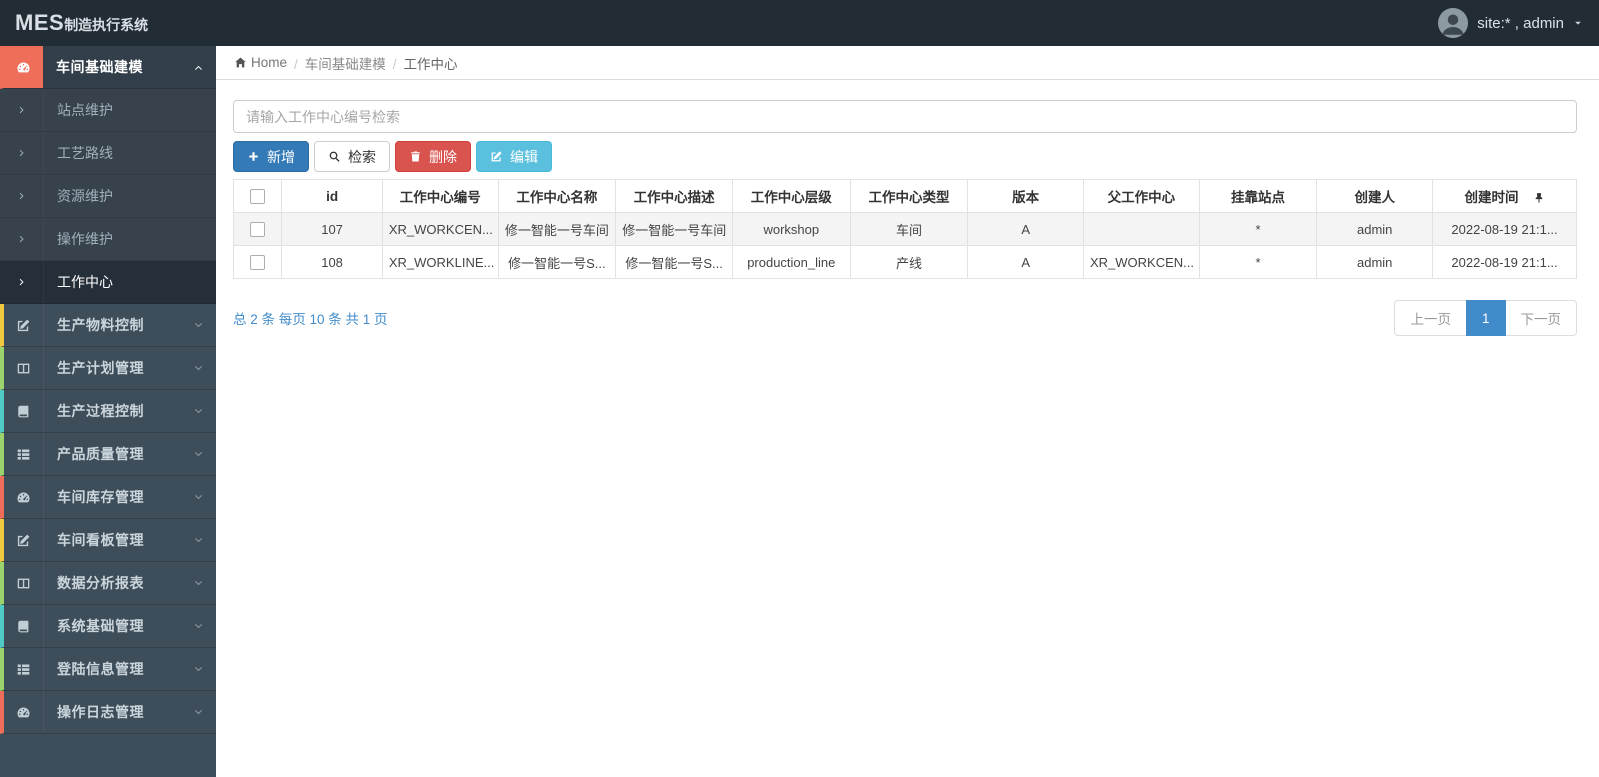 The width and height of the screenshot is (1599, 777). I want to click on sidebar-item-label: 产品质量管理, so click(100, 454).